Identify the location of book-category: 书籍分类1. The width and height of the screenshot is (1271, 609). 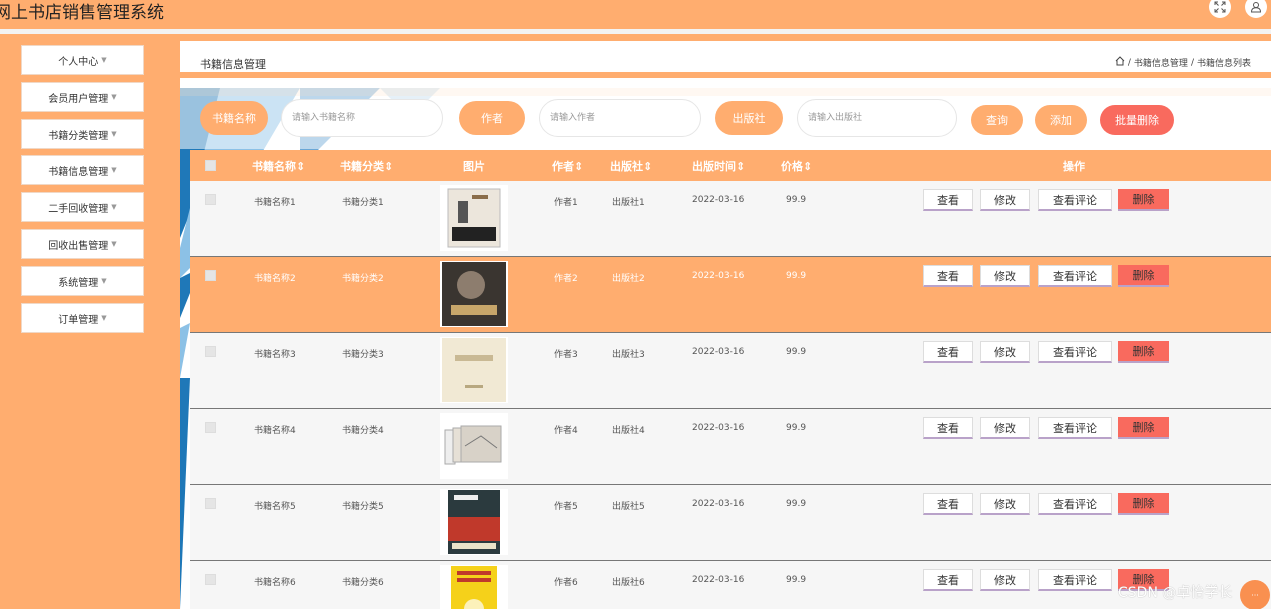
(363, 203).